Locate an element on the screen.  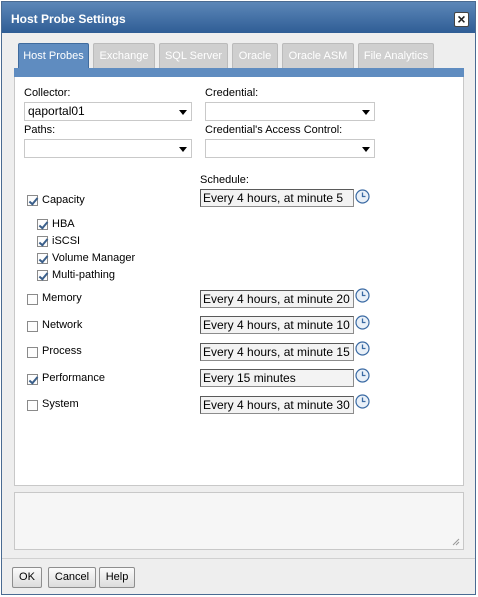
iscsi-checkbox is located at coordinates (42, 241).